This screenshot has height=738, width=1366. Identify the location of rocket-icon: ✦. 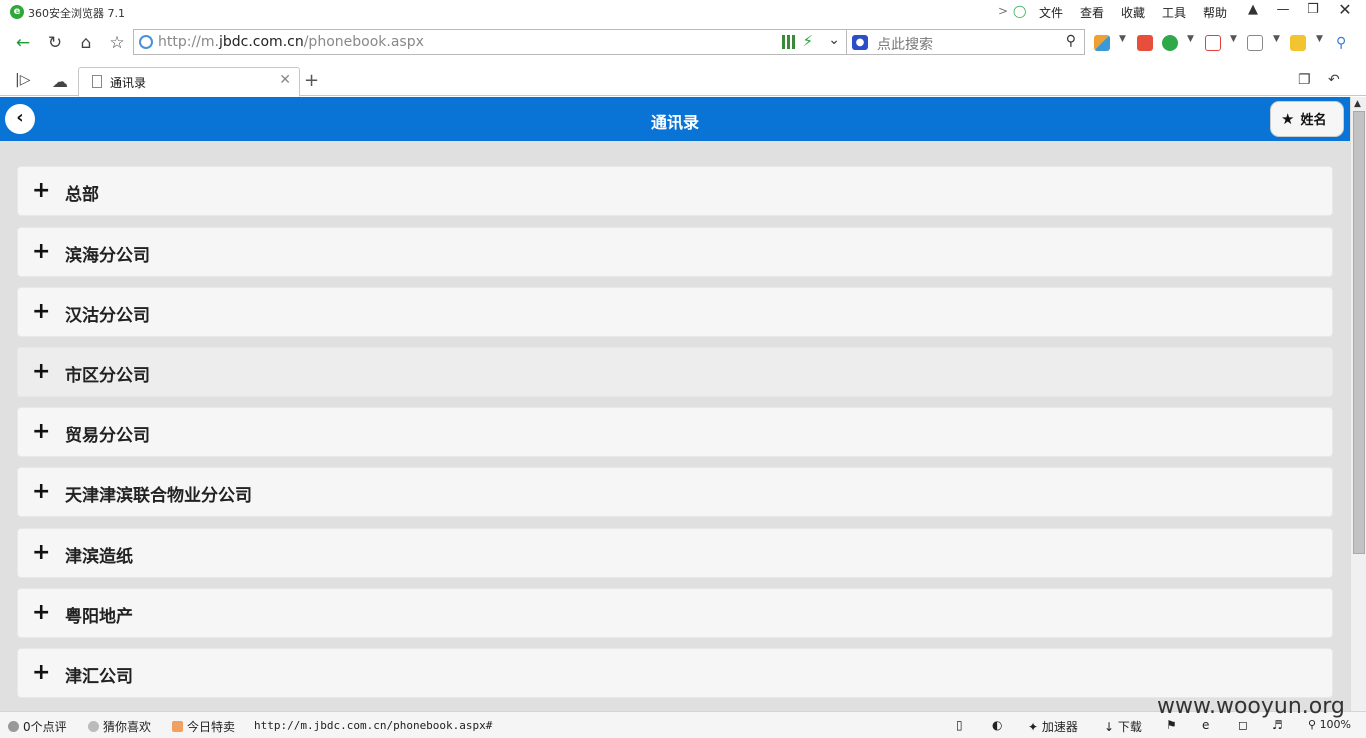
(1033, 727).